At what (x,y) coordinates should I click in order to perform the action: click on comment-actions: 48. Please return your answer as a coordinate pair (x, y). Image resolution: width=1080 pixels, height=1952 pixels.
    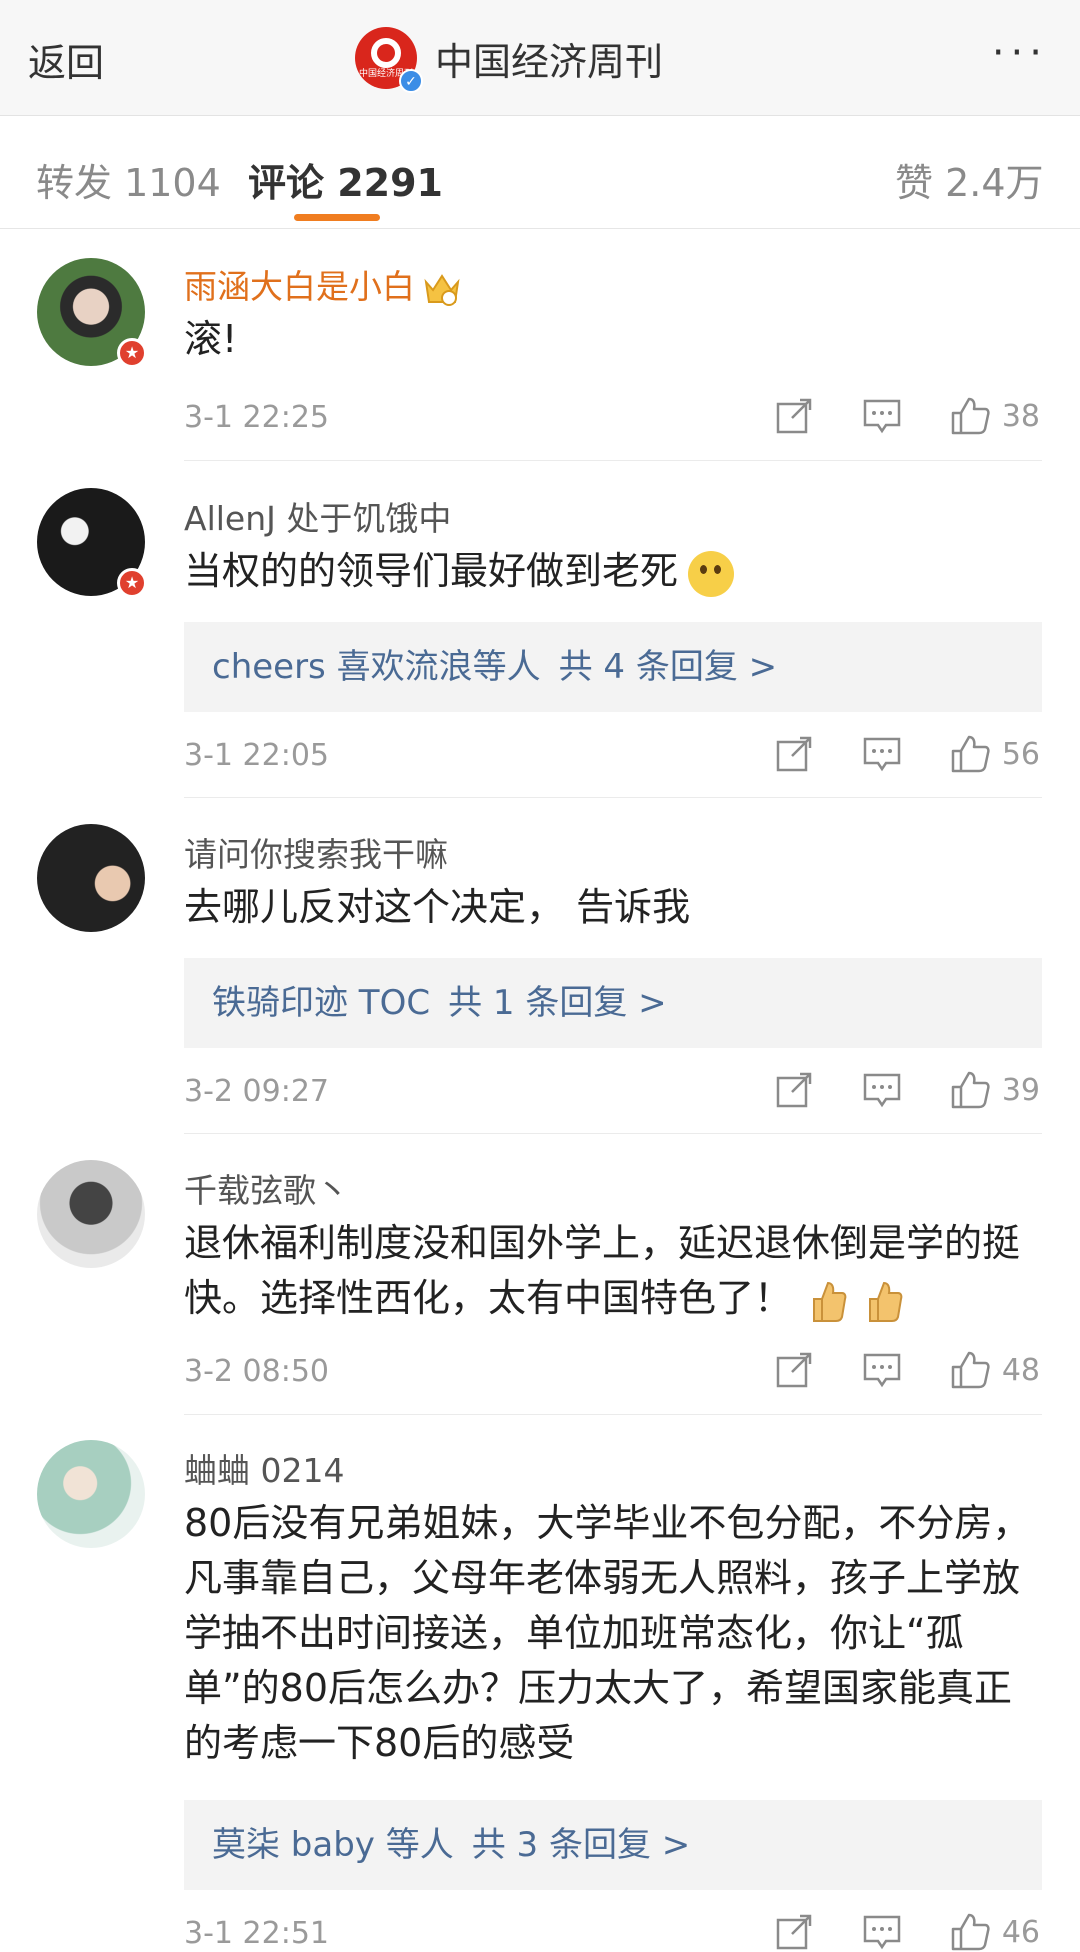
    Looking at the image, I should click on (883, 1370).